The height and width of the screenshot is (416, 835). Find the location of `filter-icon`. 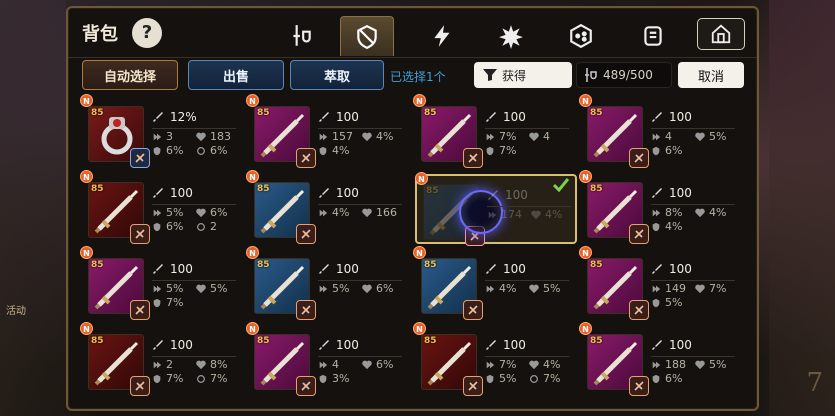

filter-icon is located at coordinates (490, 75).